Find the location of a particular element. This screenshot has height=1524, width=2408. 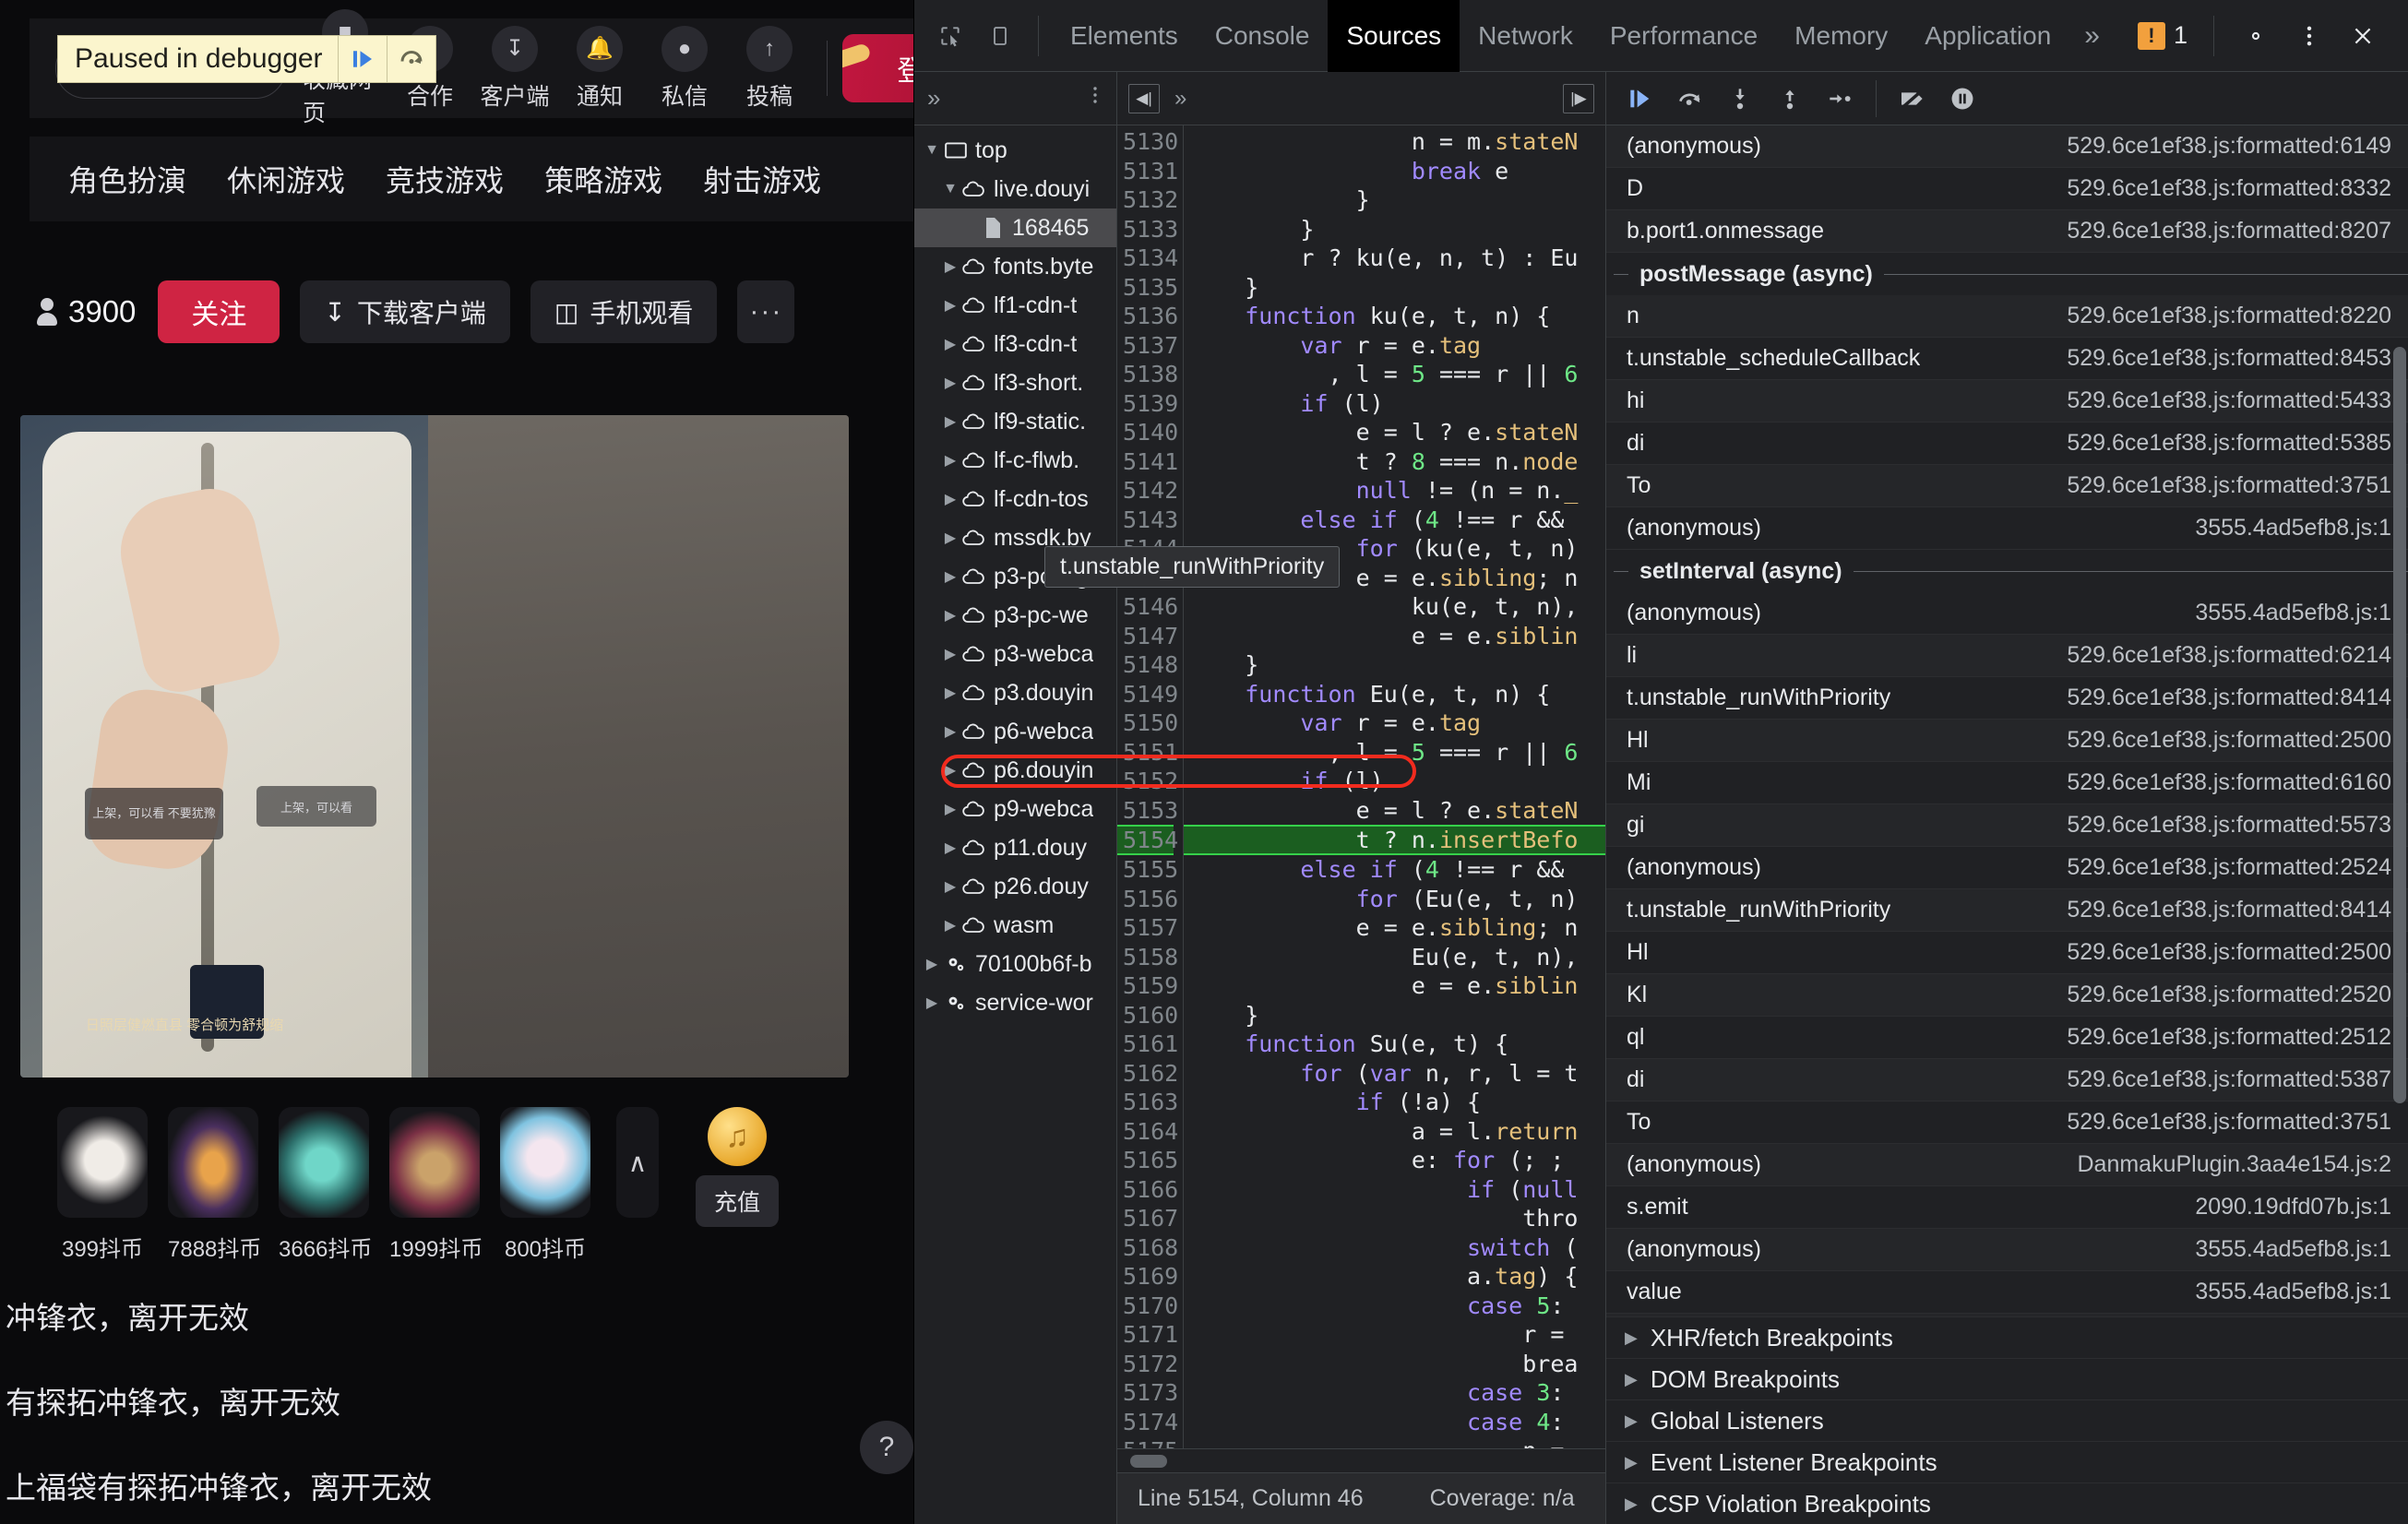

call-stack-frame: value 3555.4ad5efb8.js:1 is located at coordinates (2007, 1292).